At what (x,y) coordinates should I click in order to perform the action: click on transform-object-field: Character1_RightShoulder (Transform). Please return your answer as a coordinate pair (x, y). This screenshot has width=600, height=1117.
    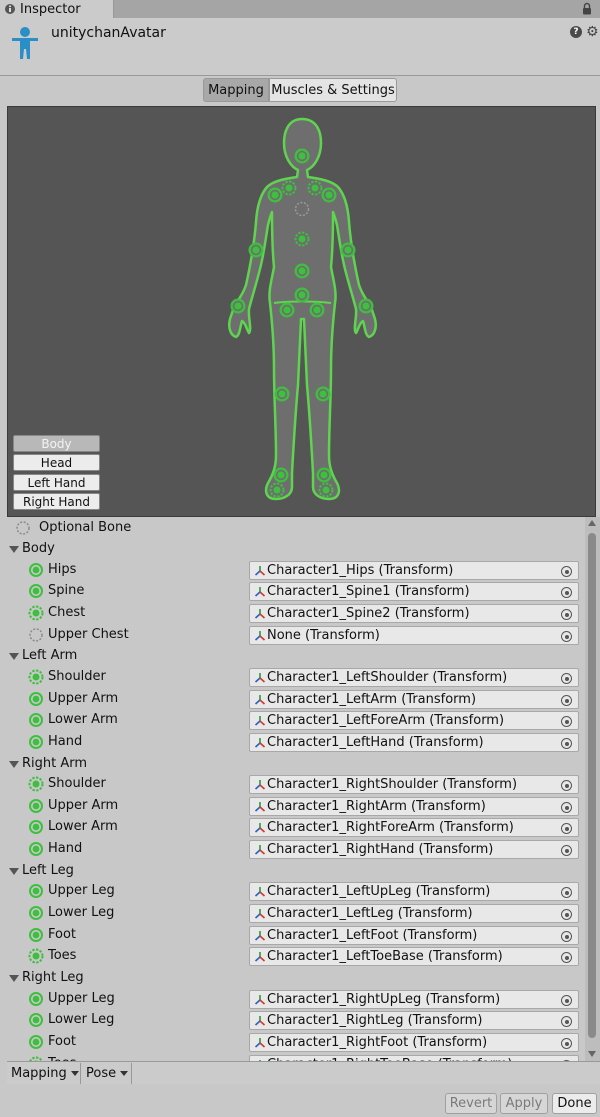
    Looking at the image, I should click on (414, 784).